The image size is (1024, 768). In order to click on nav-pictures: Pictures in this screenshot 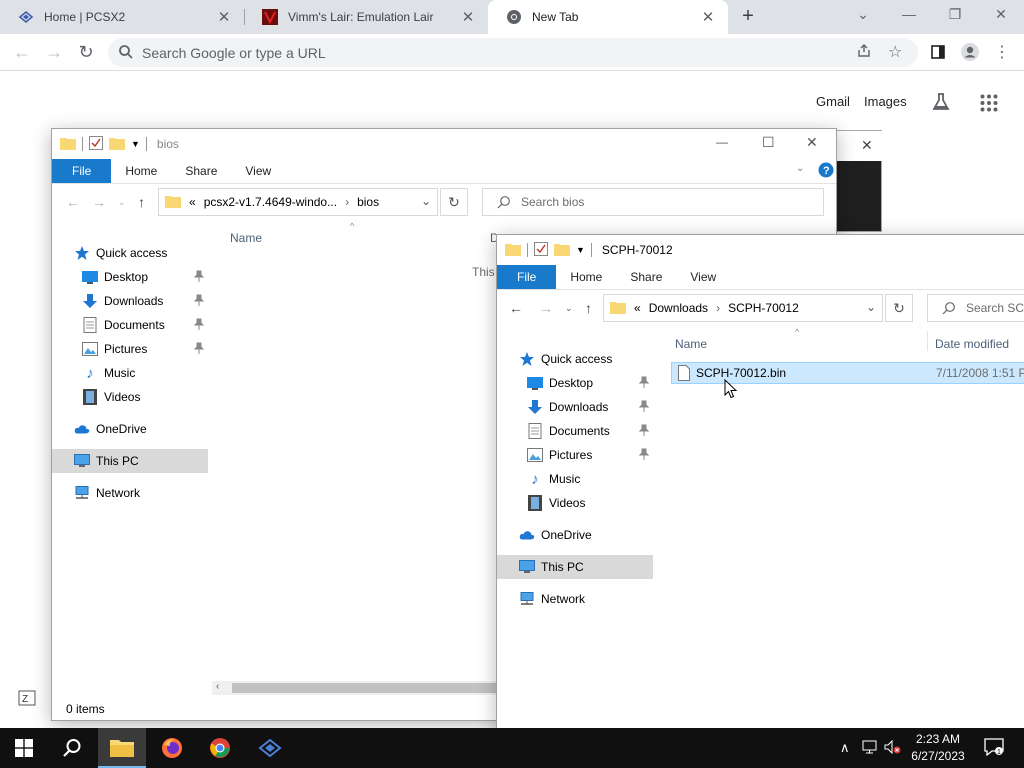, I will do `click(575, 455)`.